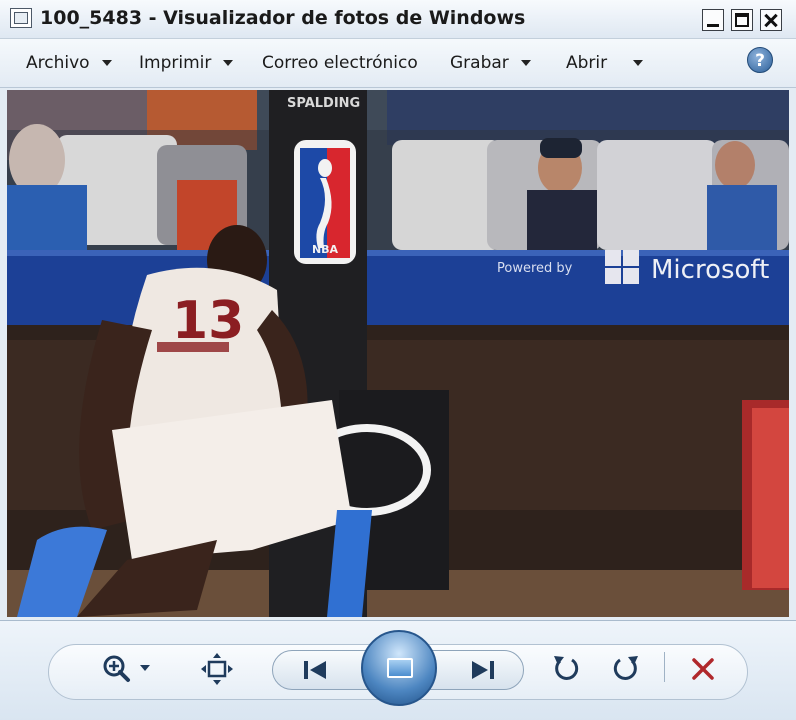 The height and width of the screenshot is (720, 796). I want to click on slideshow-icon, so click(400, 668).